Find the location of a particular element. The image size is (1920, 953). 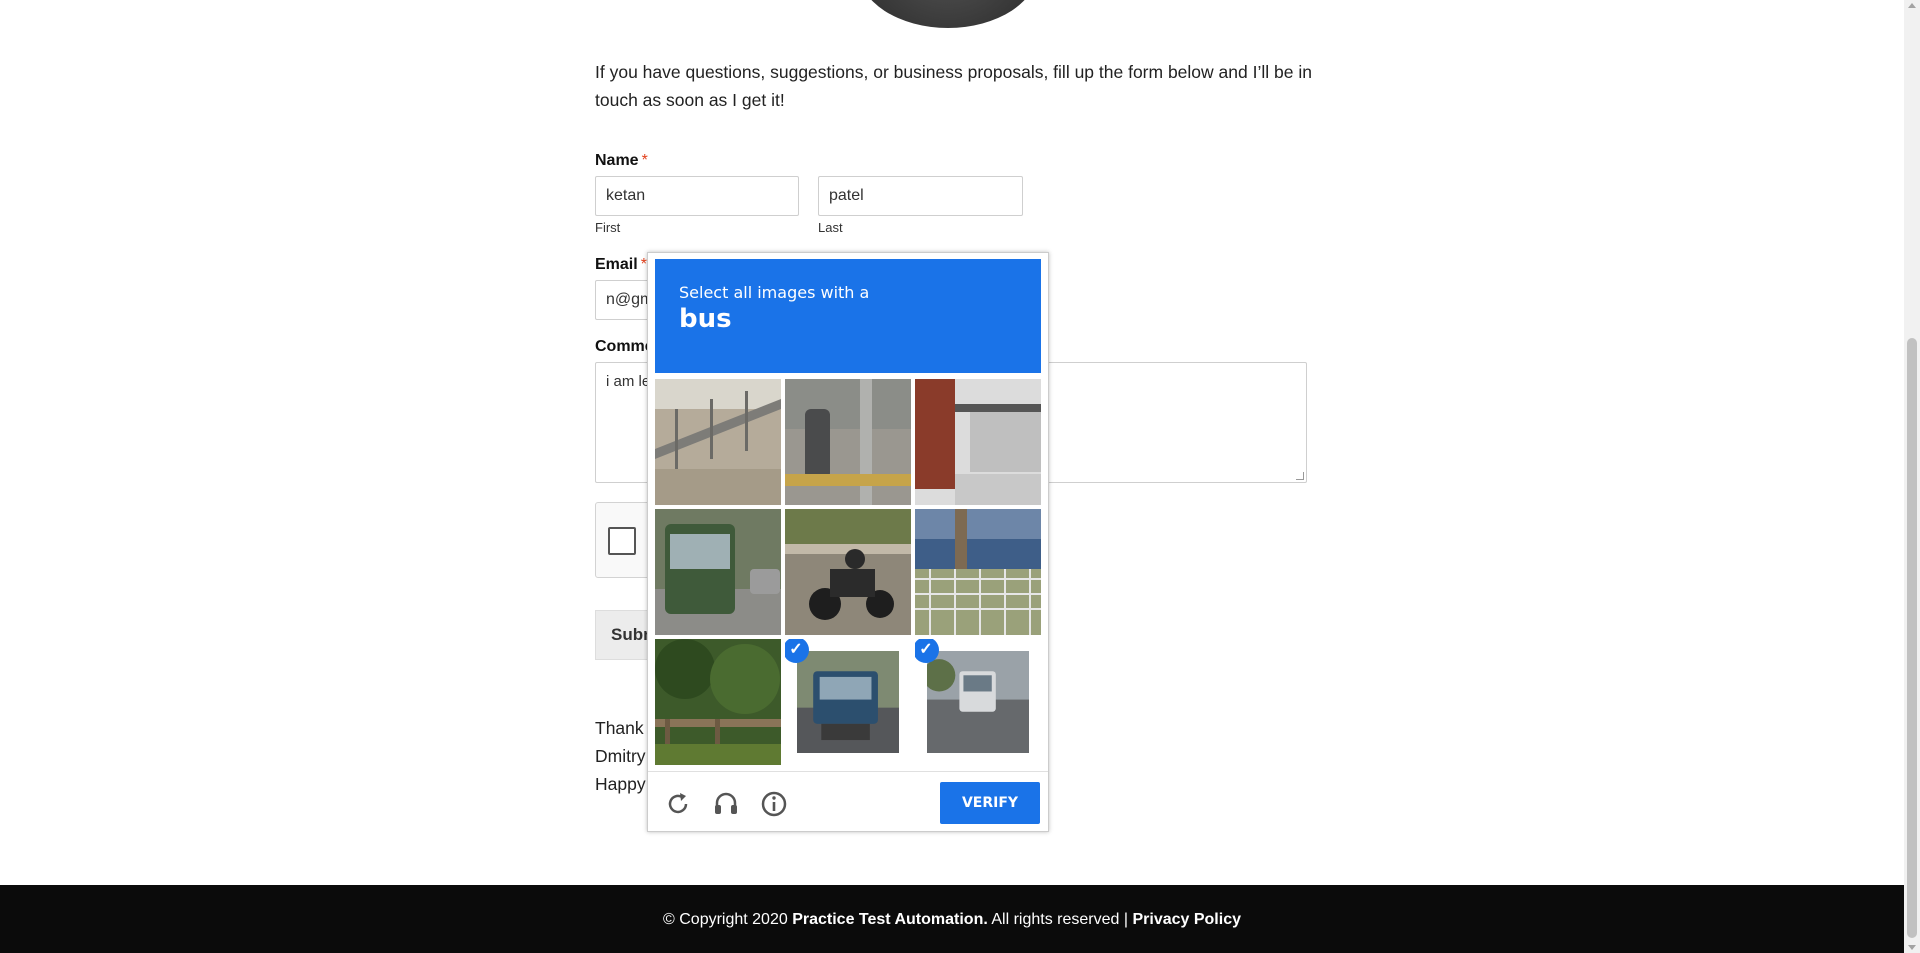

recaptcha-checkbox is located at coordinates (622, 541).